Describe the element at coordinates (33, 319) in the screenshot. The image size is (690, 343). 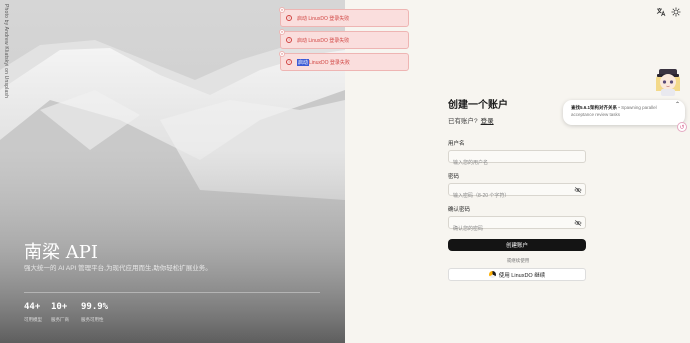
I see `stat-label: 可用模型` at that location.